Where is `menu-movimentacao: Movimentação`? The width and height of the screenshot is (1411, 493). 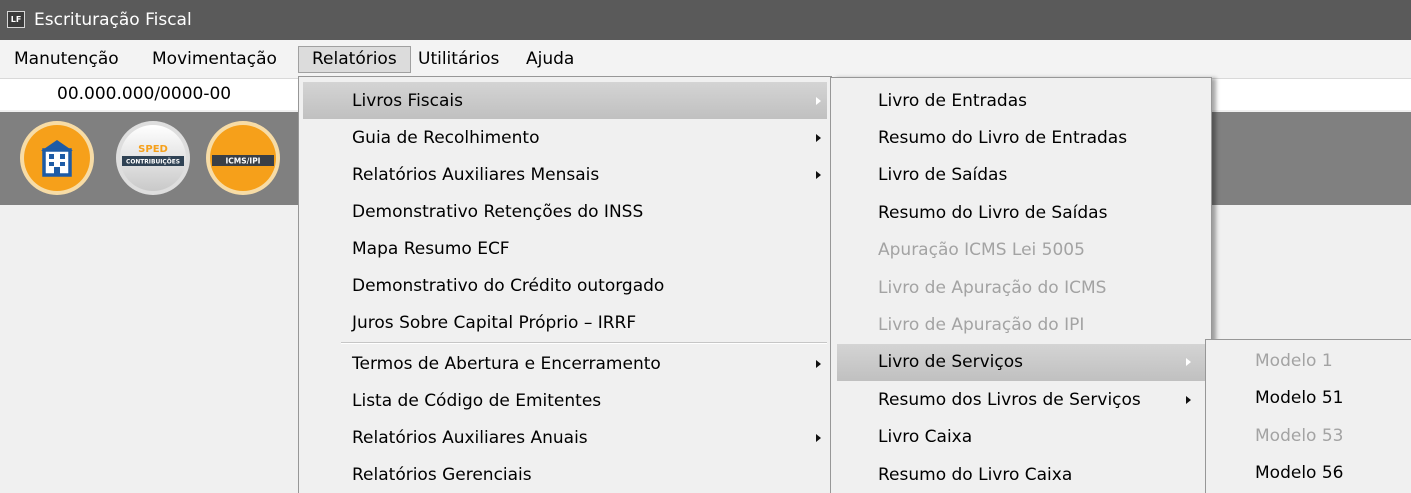
menu-movimentacao: Movimentação is located at coordinates (214, 59).